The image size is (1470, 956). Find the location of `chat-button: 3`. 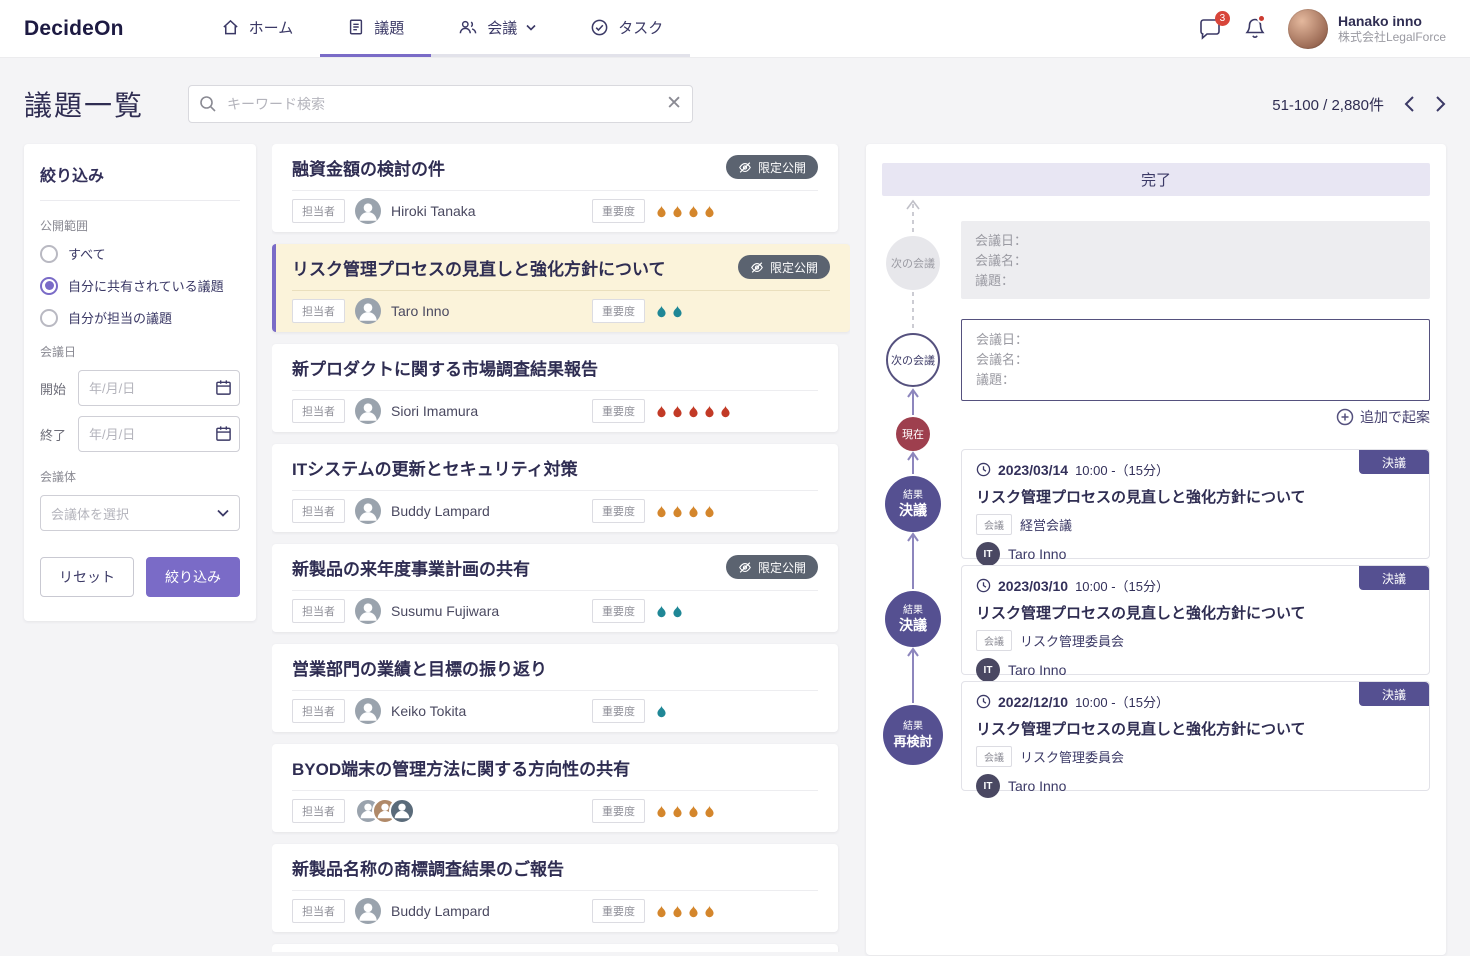

chat-button: 3 is located at coordinates (1214, 25).